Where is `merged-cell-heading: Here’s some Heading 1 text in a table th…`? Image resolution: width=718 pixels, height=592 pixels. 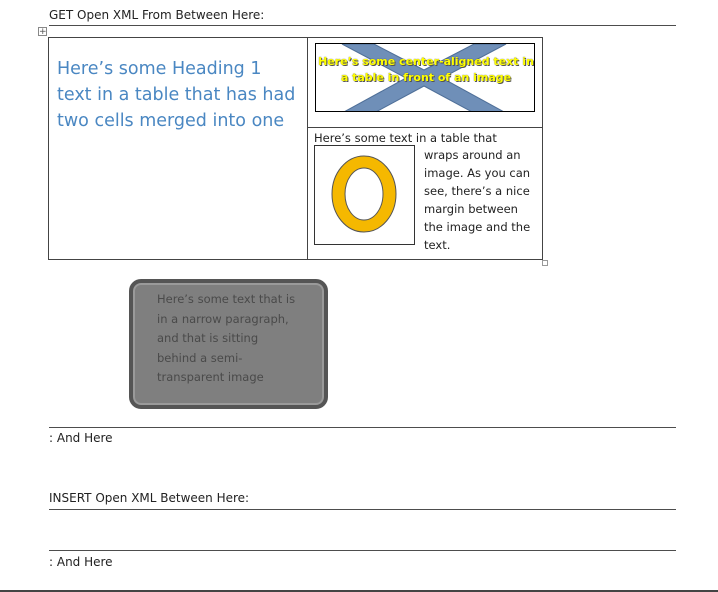 merged-cell-heading: Here’s some Heading 1 text in a table th… is located at coordinates (176, 95).